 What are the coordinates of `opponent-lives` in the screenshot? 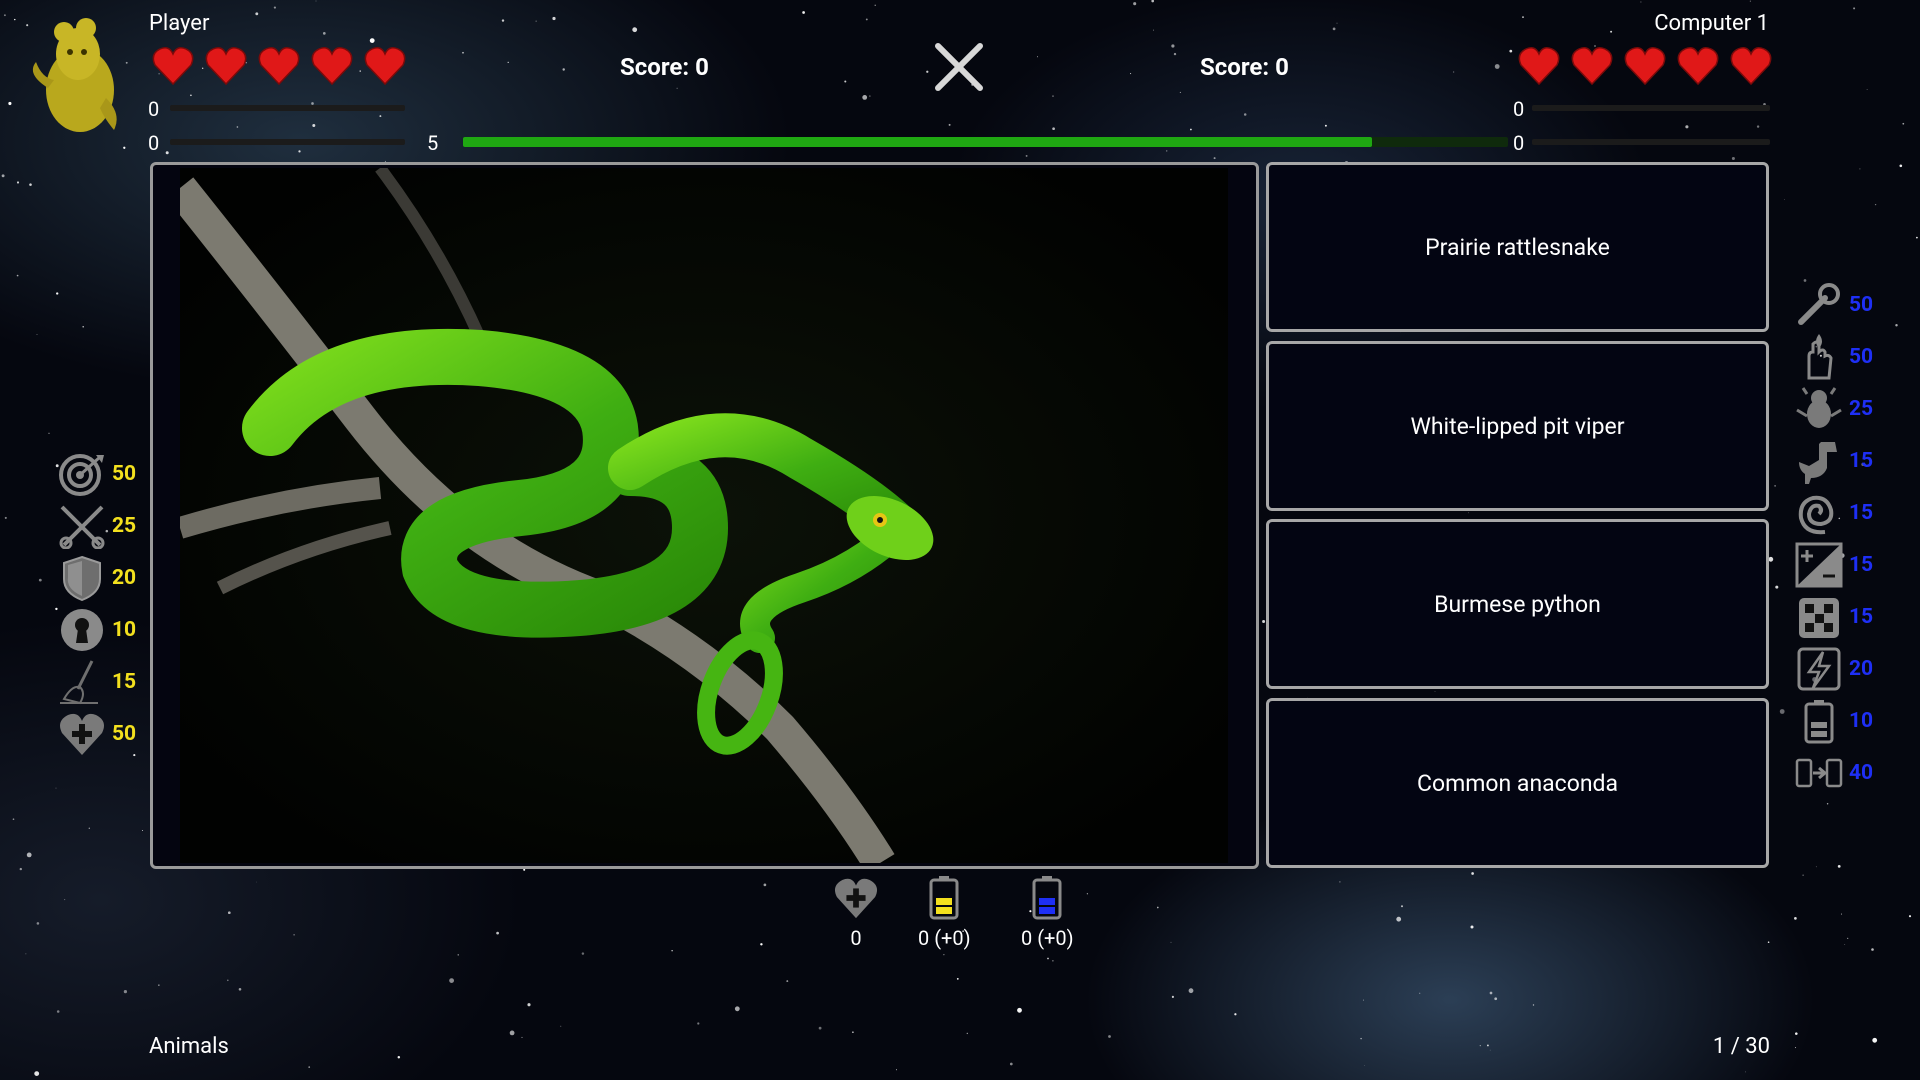 It's located at (1645, 66).